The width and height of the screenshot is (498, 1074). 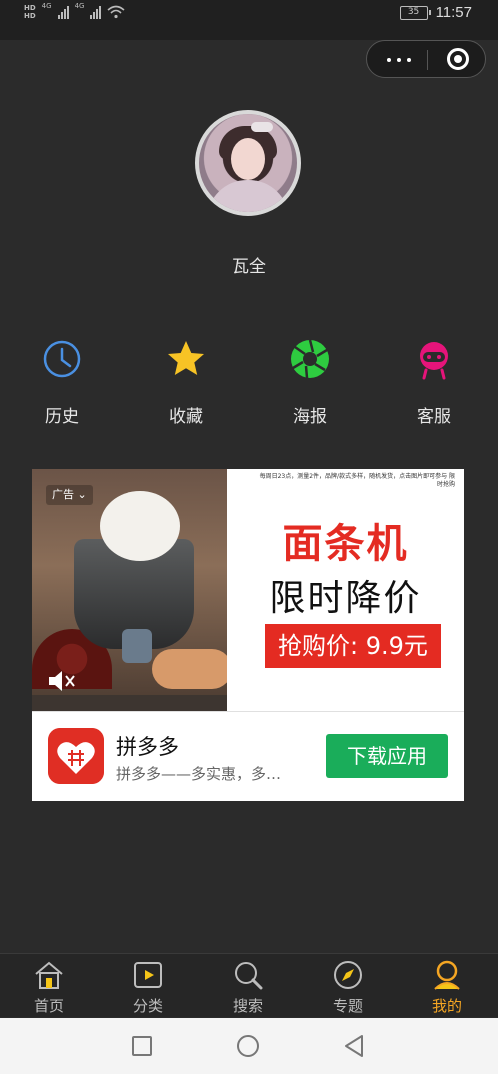 I want to click on search-icon, so click(x=249, y=976).